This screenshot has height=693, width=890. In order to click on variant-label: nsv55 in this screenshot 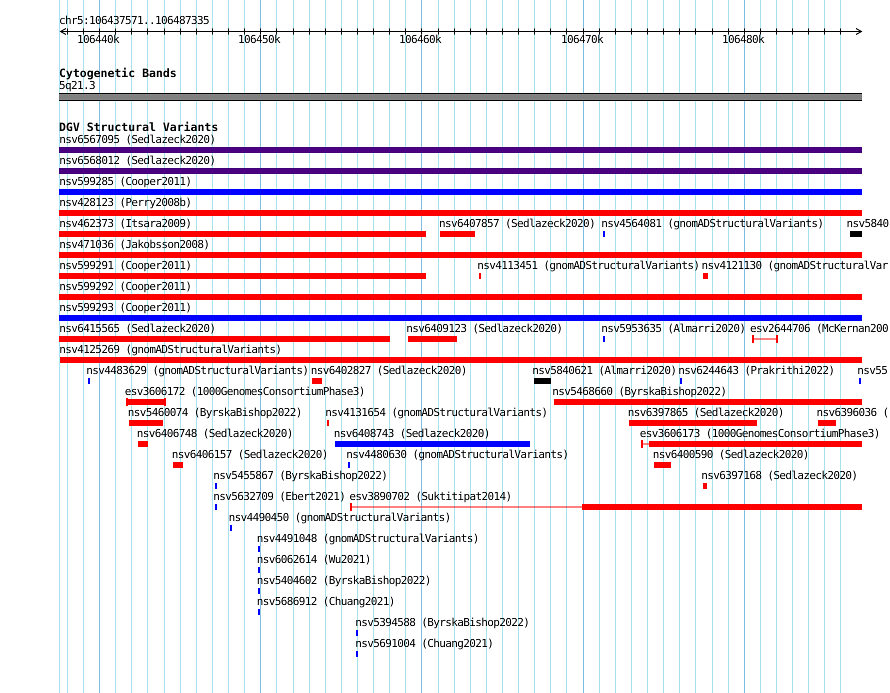, I will do `click(872, 371)`.